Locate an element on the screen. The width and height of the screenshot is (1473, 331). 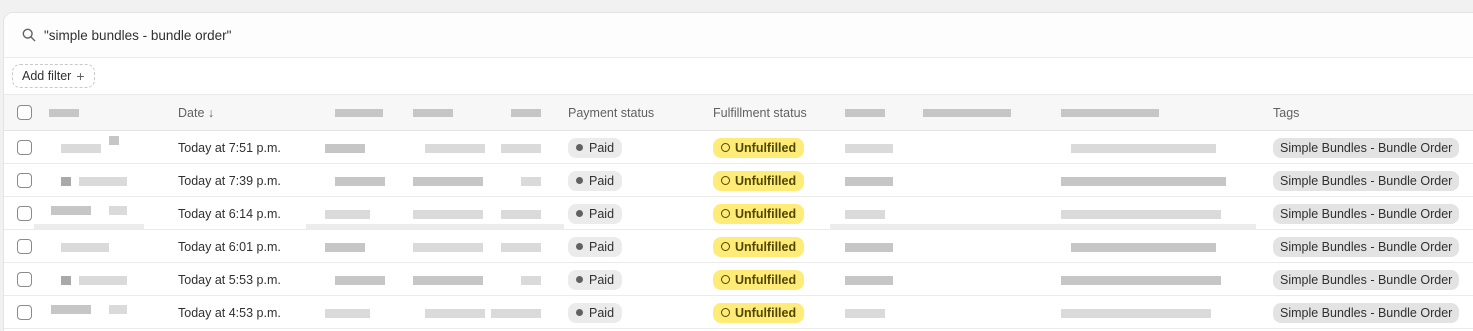
search-input is located at coordinates (344, 35).